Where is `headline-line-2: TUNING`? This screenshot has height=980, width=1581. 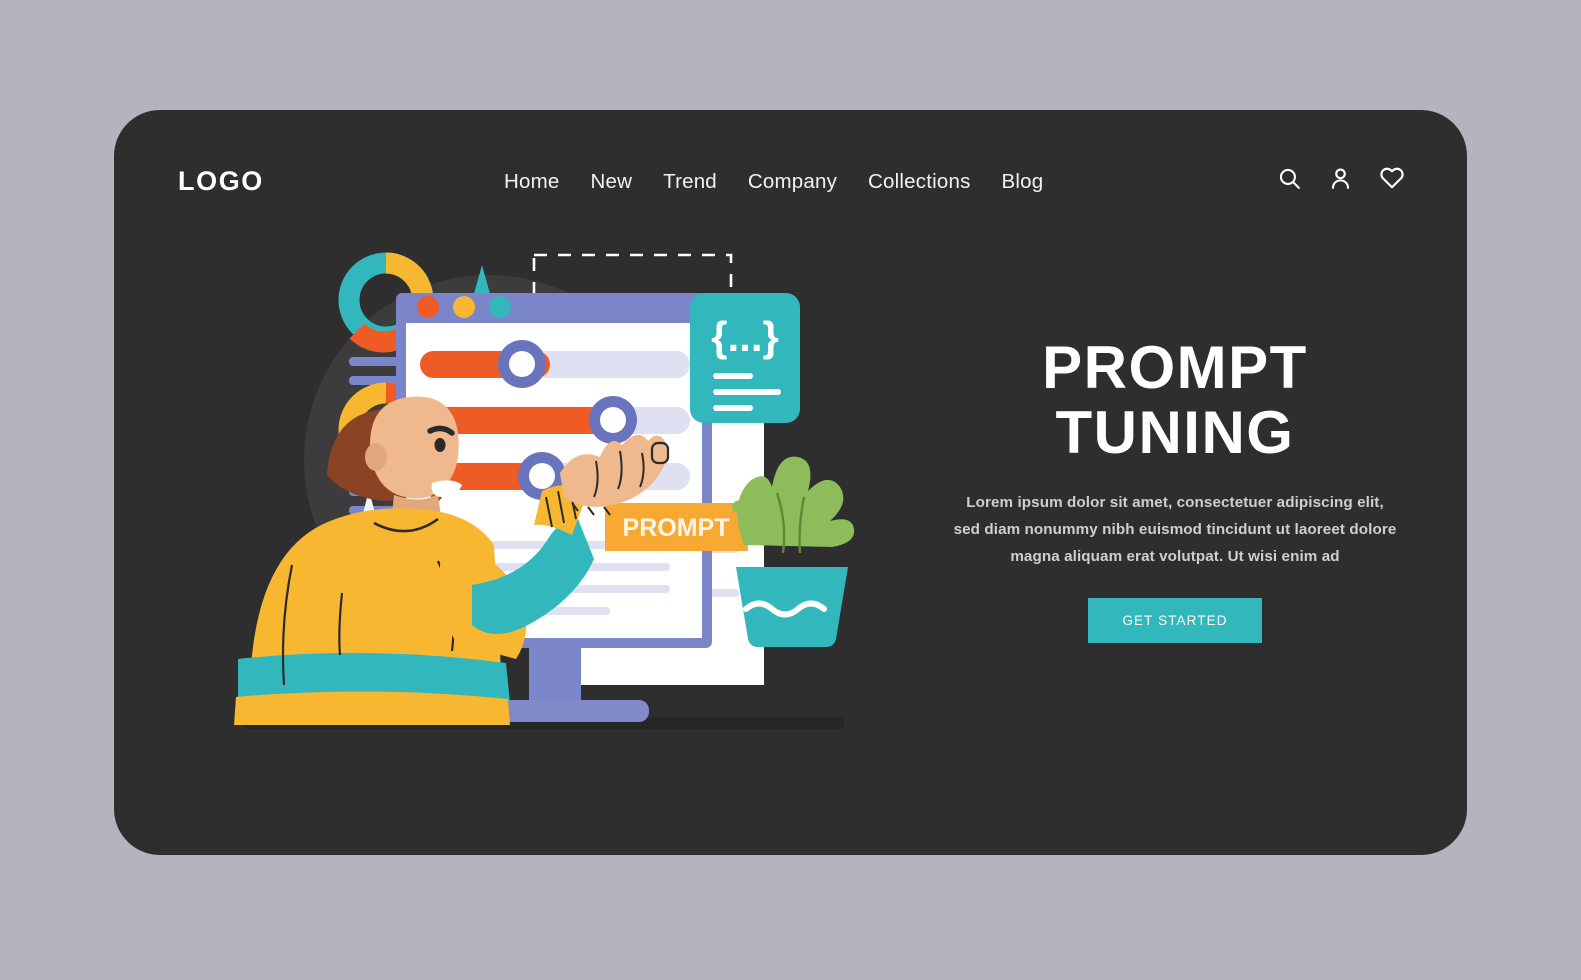 headline-line-2: TUNING is located at coordinates (1175, 433).